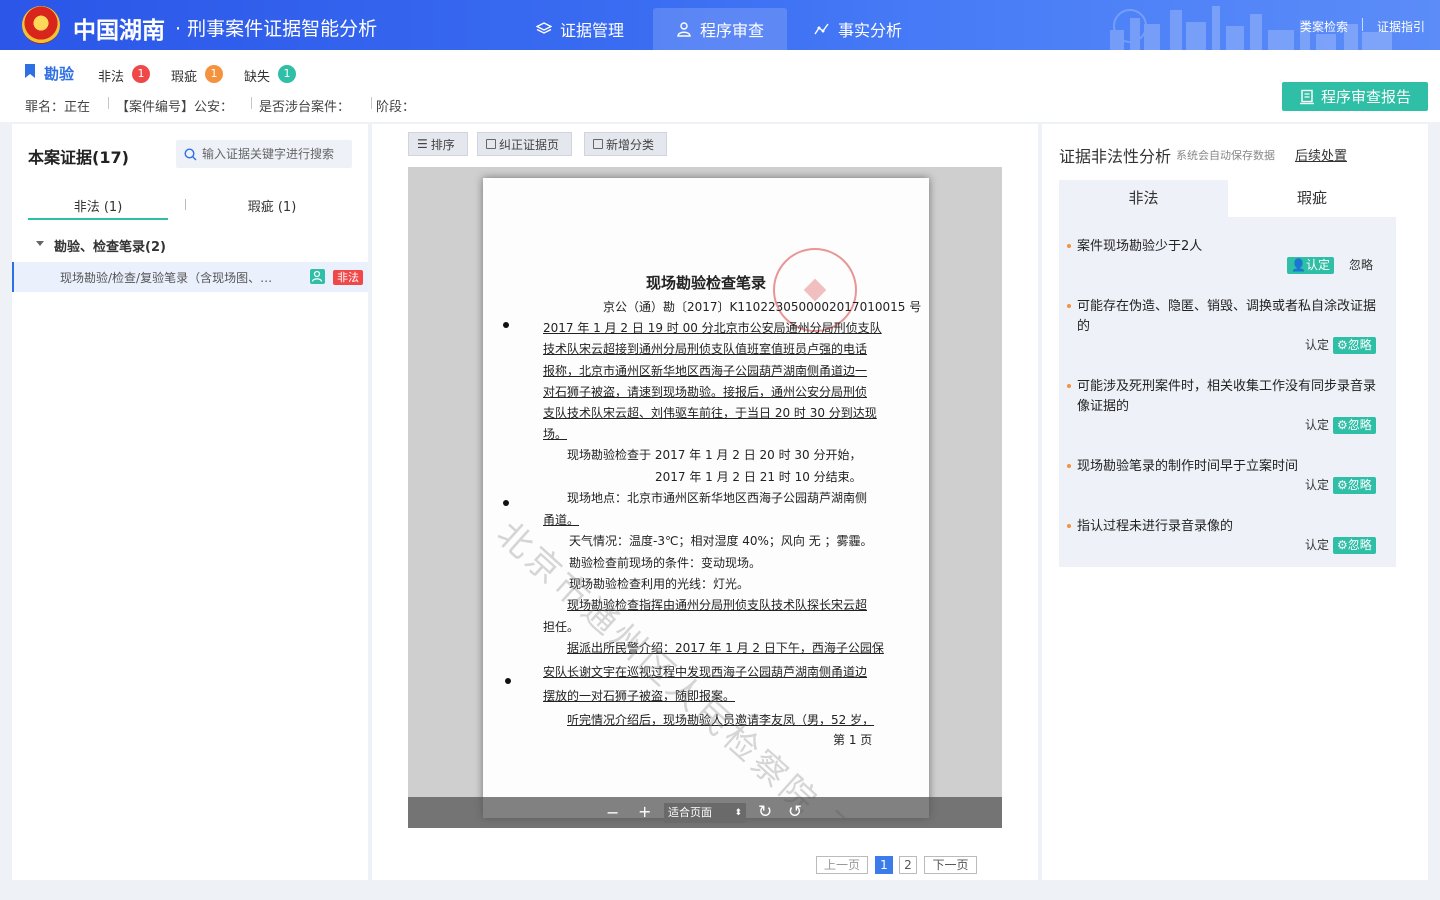  What do you see at coordinates (908, 865) in the screenshot?
I see `page-button-2: 2` at bounding box center [908, 865].